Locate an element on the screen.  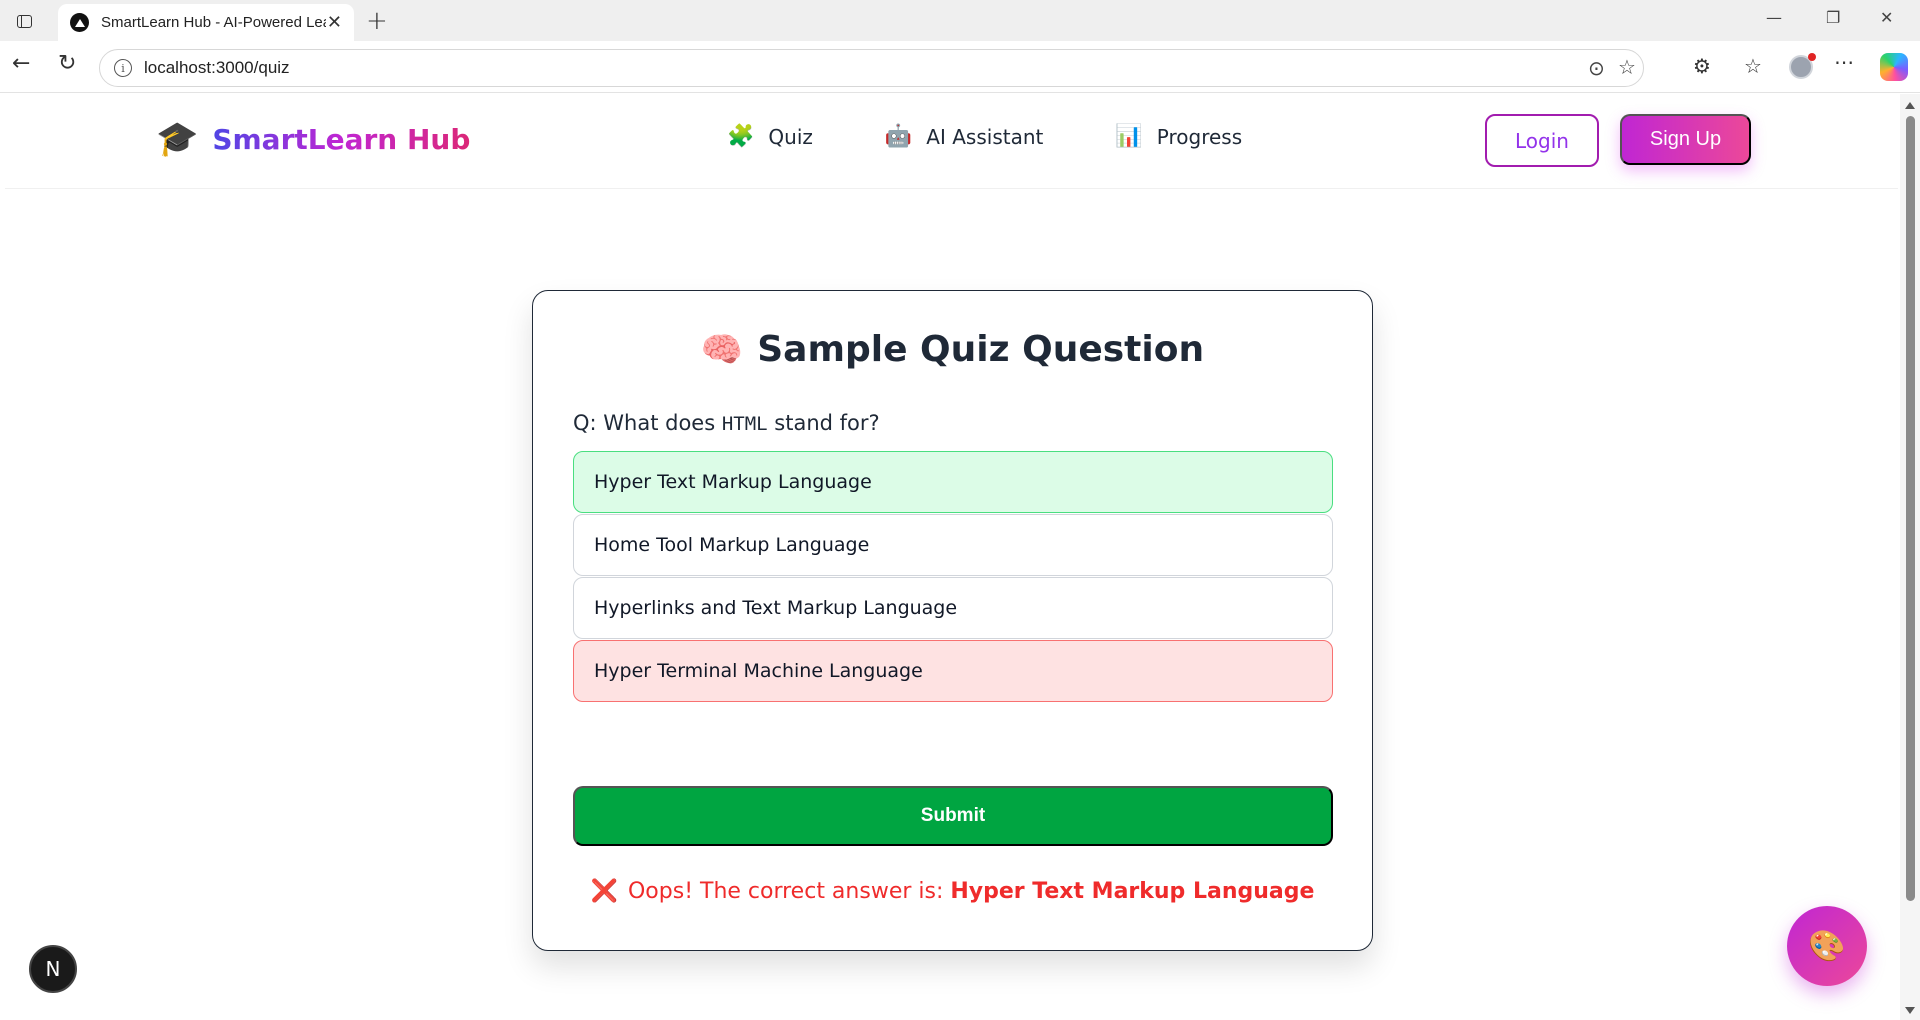
nav-item-progress: 📊 Progress is located at coordinates (1178, 136).